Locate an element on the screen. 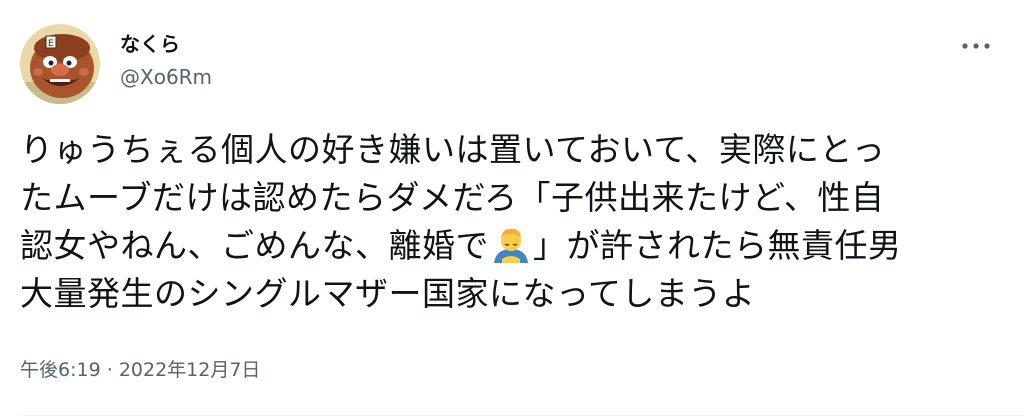 The width and height of the screenshot is (1024, 416). tweet-line-segment: 認女やねん、ごめんな、離婚で is located at coordinates (254, 245).